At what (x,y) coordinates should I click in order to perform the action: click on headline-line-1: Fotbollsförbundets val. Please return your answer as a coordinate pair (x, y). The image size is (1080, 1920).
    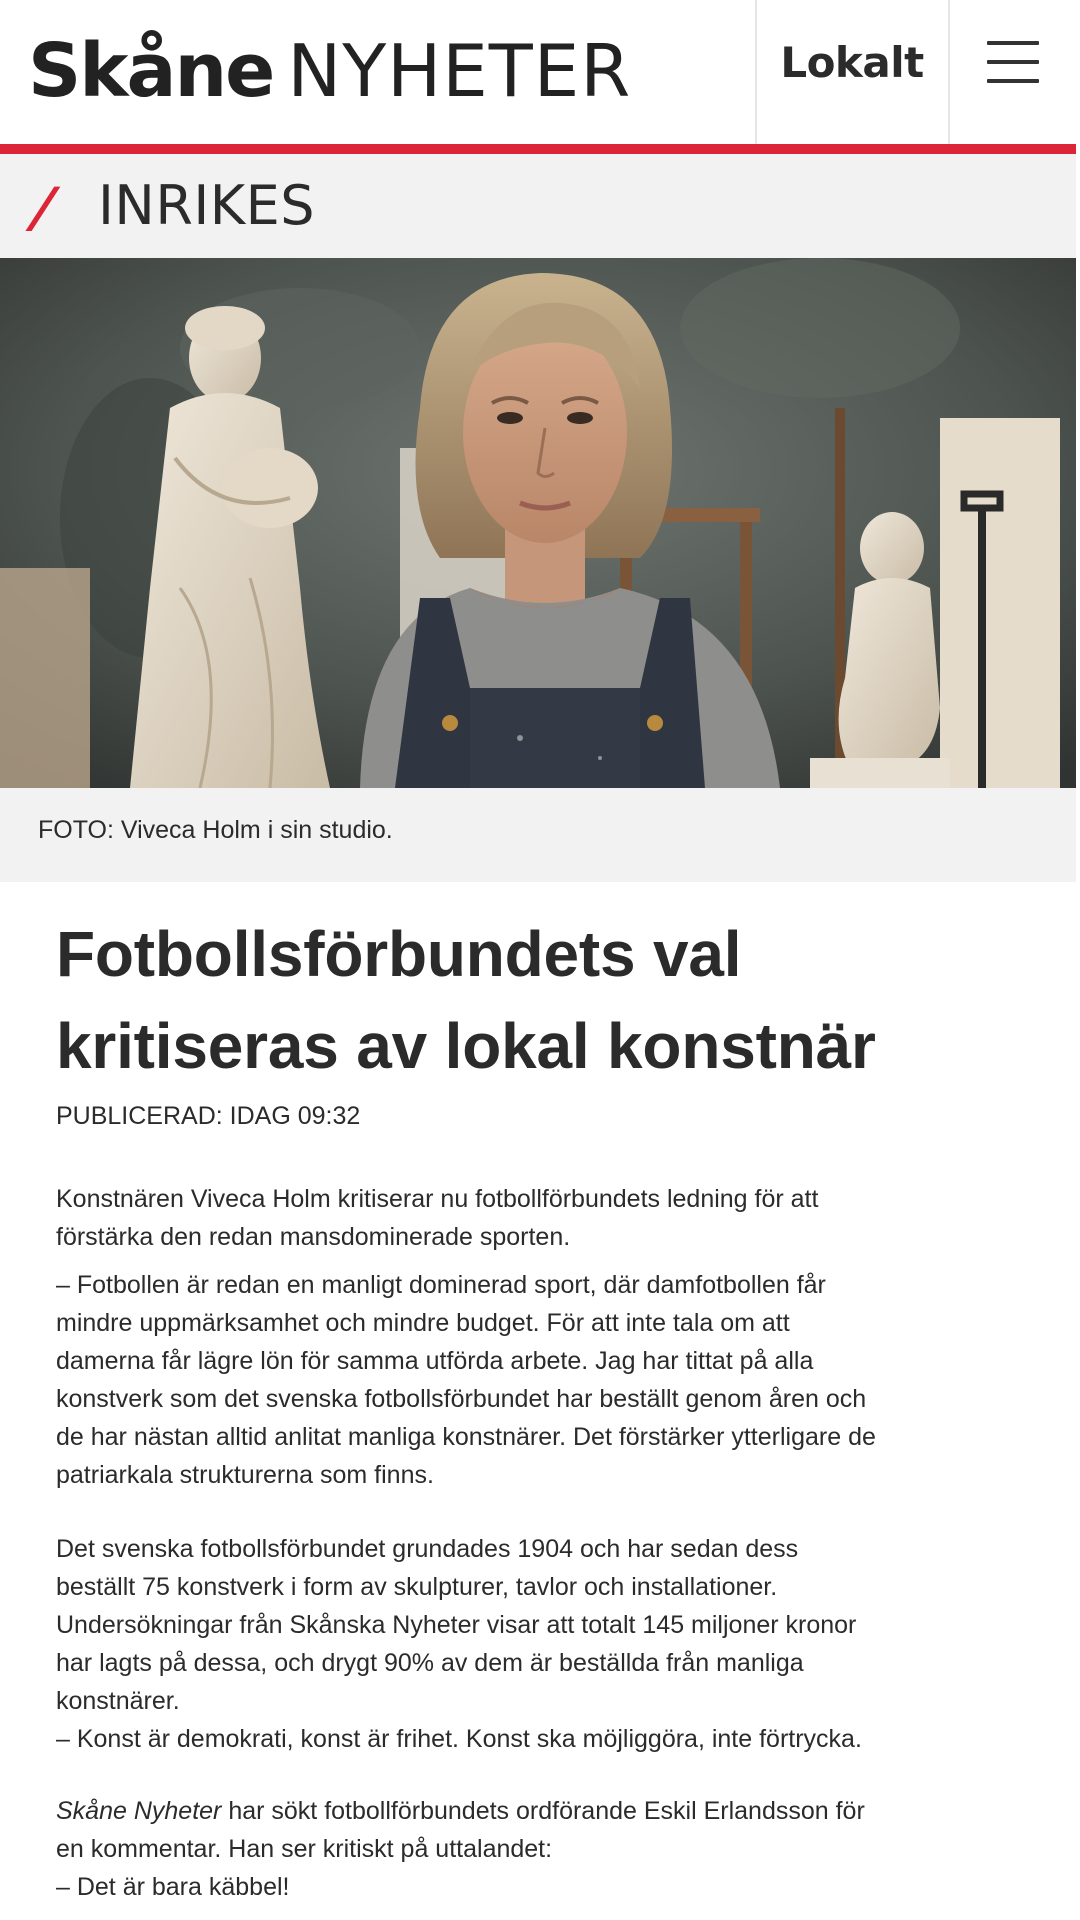
    Looking at the image, I should click on (399, 954).